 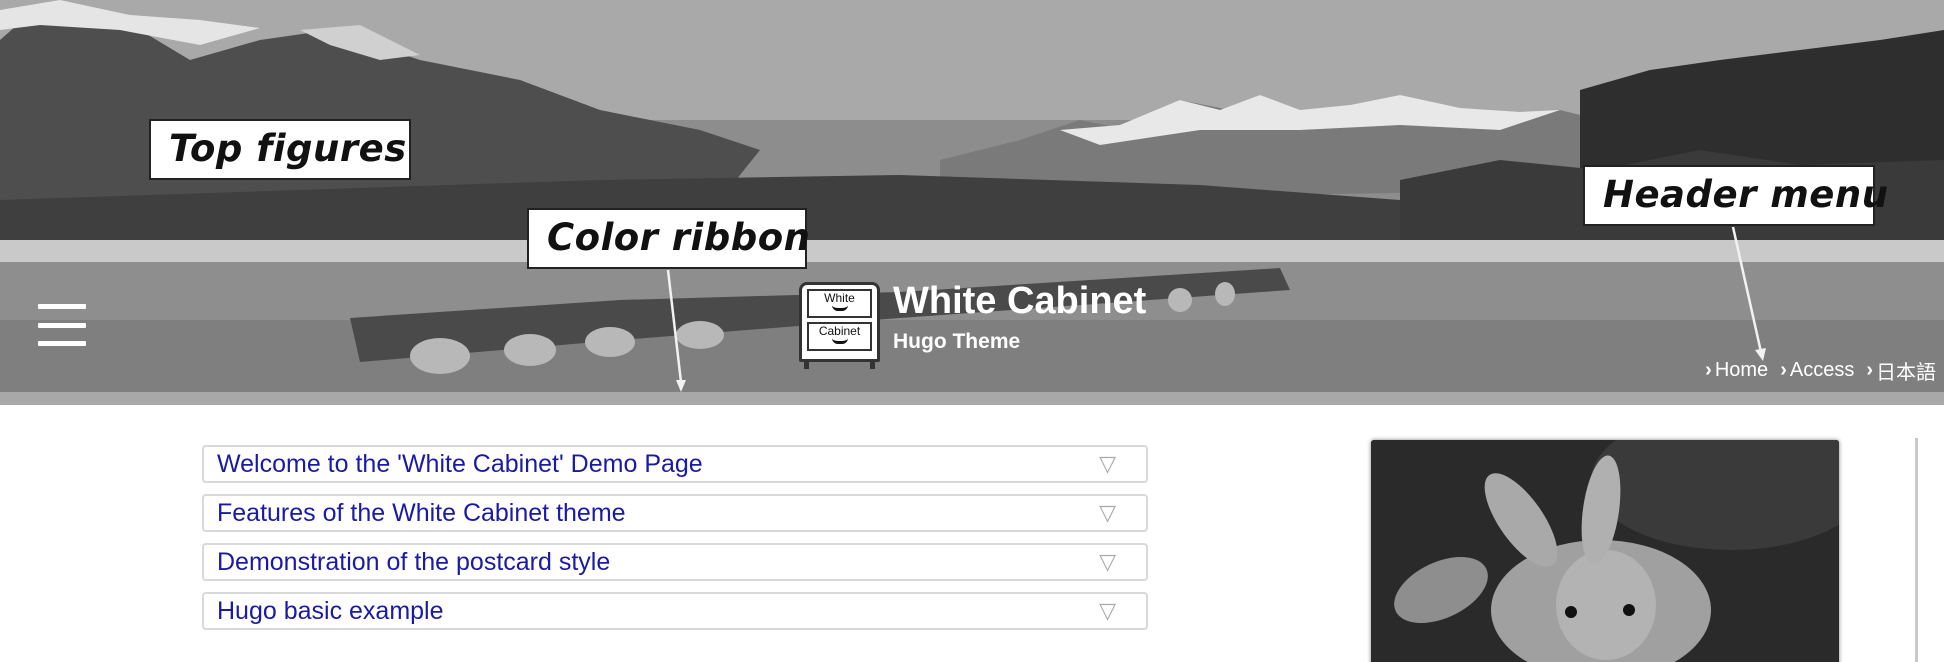 I want to click on annotation-color-ribbon: Color ribbon, so click(x=668, y=238).